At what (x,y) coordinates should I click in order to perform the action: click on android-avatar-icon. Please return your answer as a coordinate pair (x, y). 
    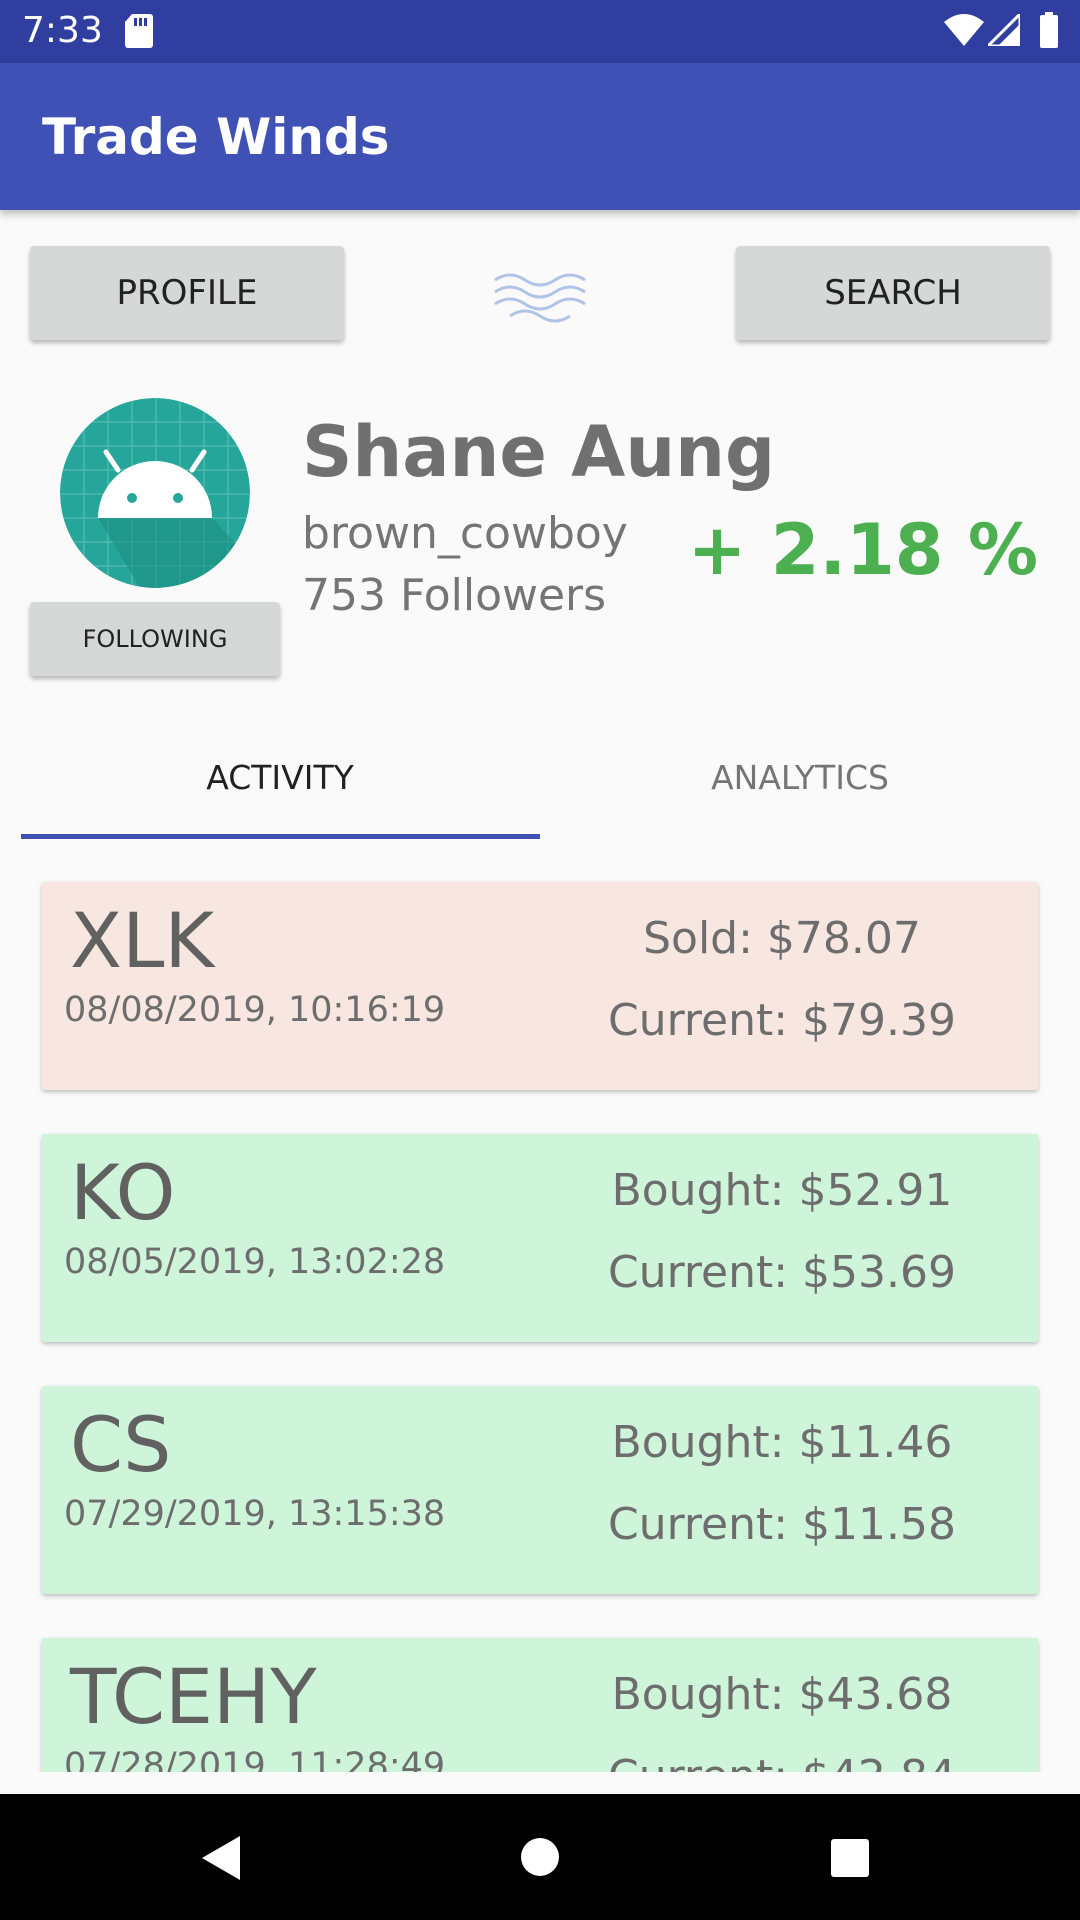
    Looking at the image, I should click on (155, 493).